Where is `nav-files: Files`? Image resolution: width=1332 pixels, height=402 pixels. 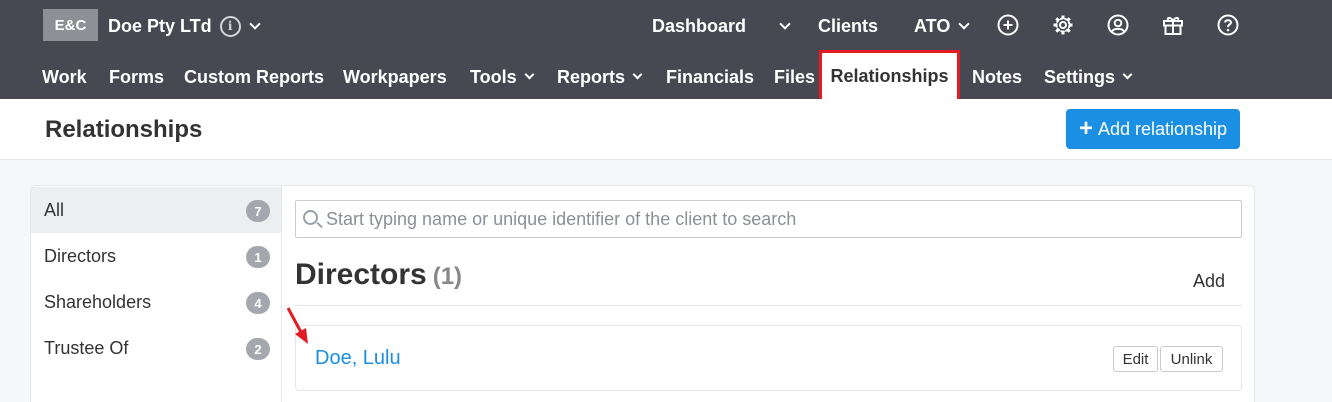
nav-files: Files is located at coordinates (794, 77).